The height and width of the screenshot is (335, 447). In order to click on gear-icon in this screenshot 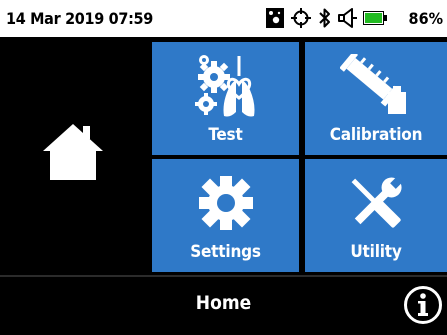, I will do `click(225, 203)`.